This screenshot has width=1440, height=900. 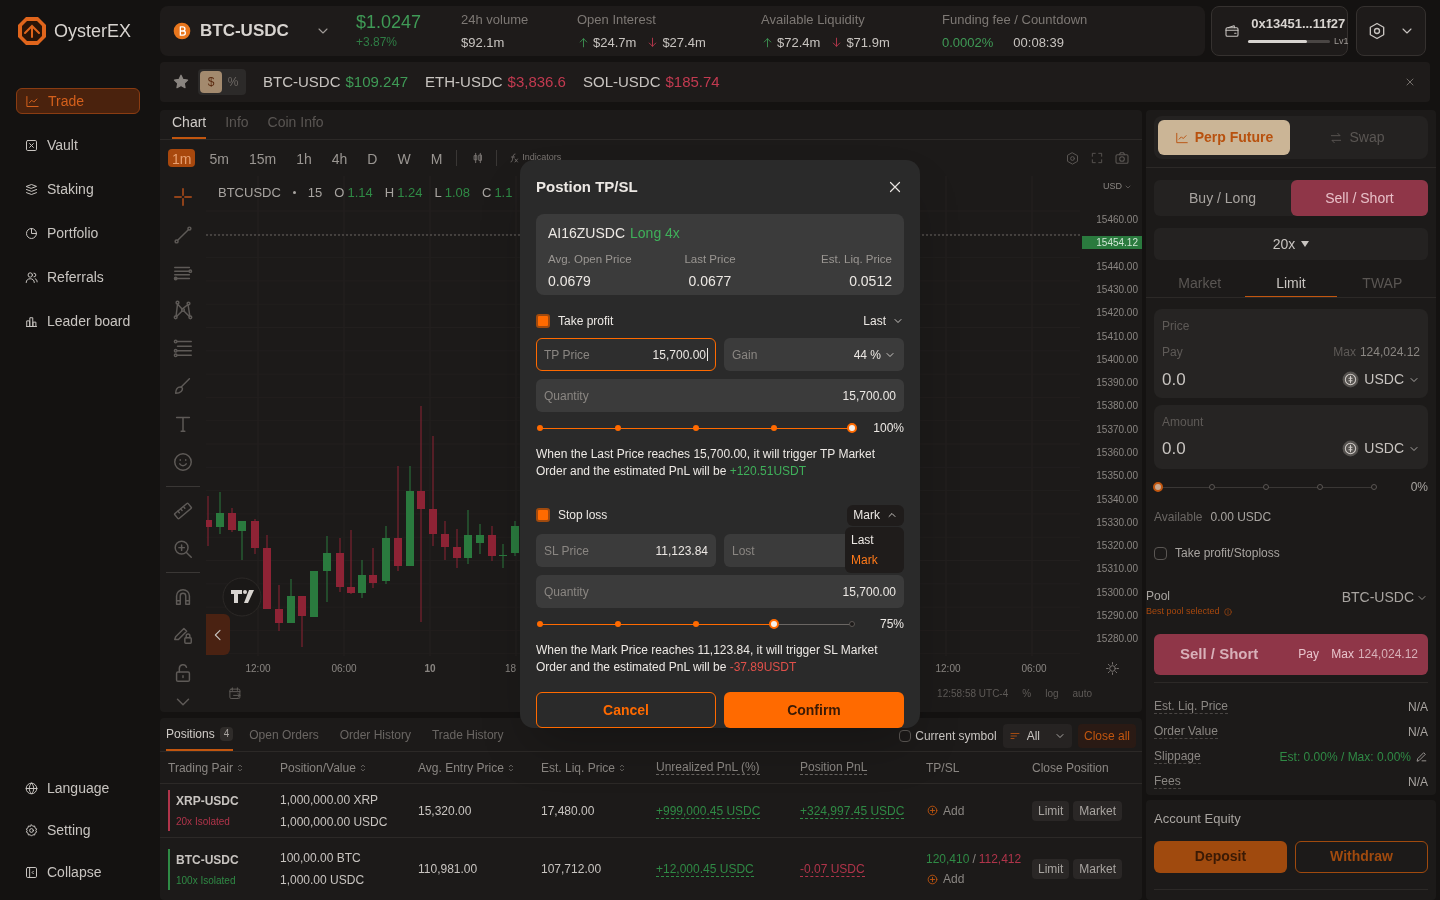 What do you see at coordinates (655, 233) in the screenshot?
I see `position-side: Long 4x` at bounding box center [655, 233].